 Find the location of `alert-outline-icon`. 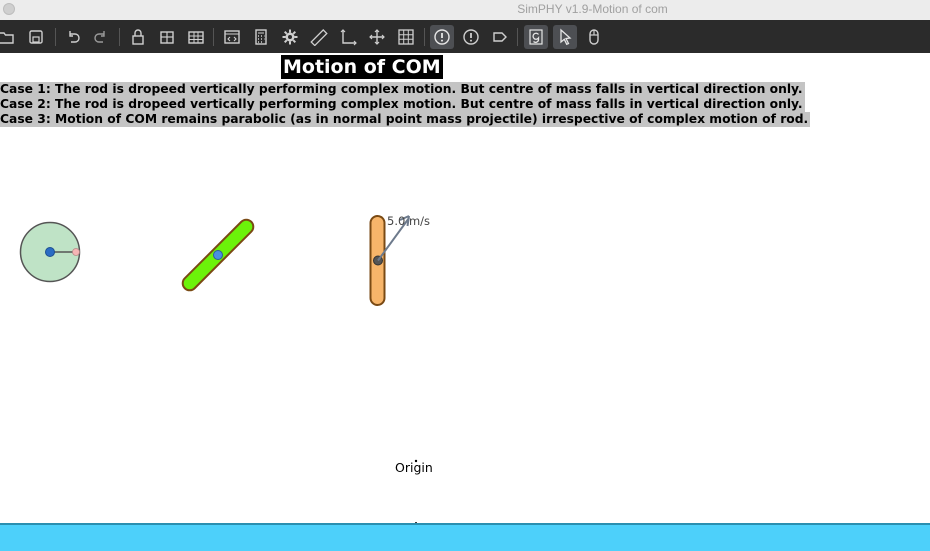

alert-outline-icon is located at coordinates (471, 37).